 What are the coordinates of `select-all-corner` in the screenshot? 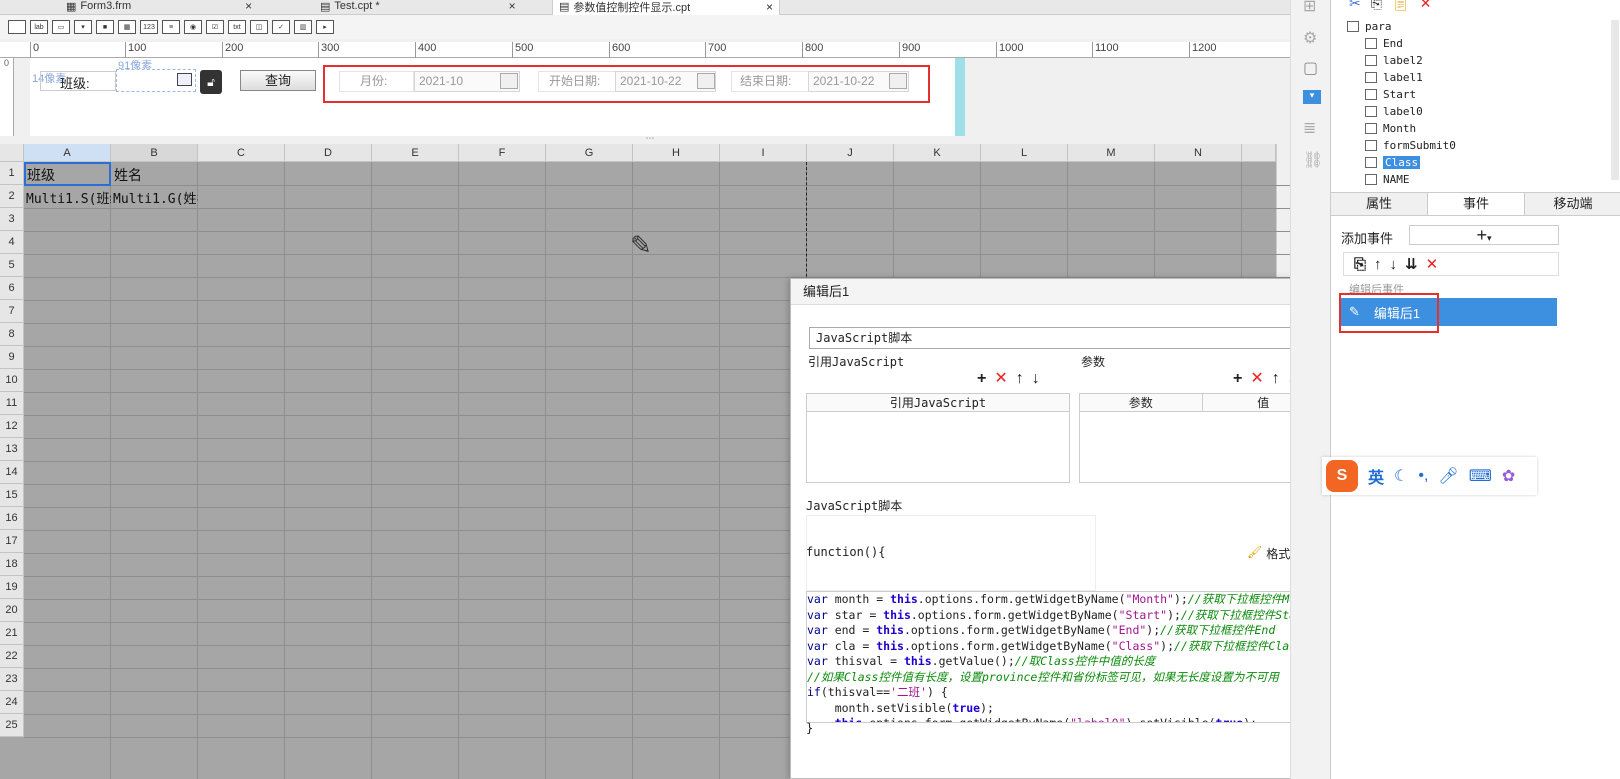 It's located at (12, 153).